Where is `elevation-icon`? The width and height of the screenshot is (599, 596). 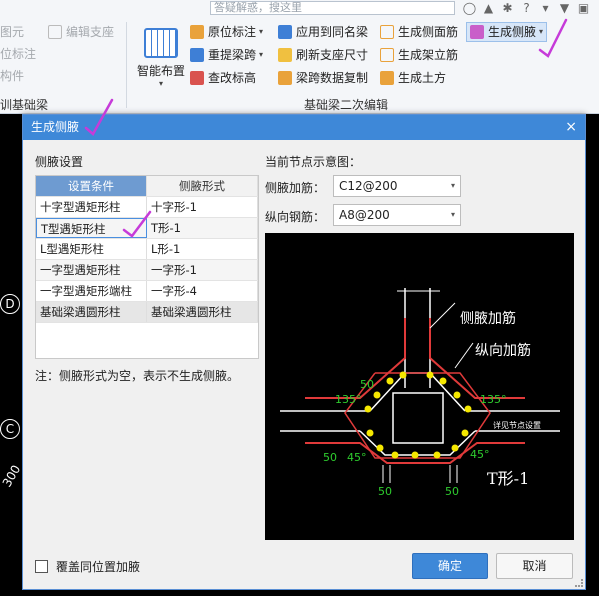 elevation-icon is located at coordinates (197, 78).